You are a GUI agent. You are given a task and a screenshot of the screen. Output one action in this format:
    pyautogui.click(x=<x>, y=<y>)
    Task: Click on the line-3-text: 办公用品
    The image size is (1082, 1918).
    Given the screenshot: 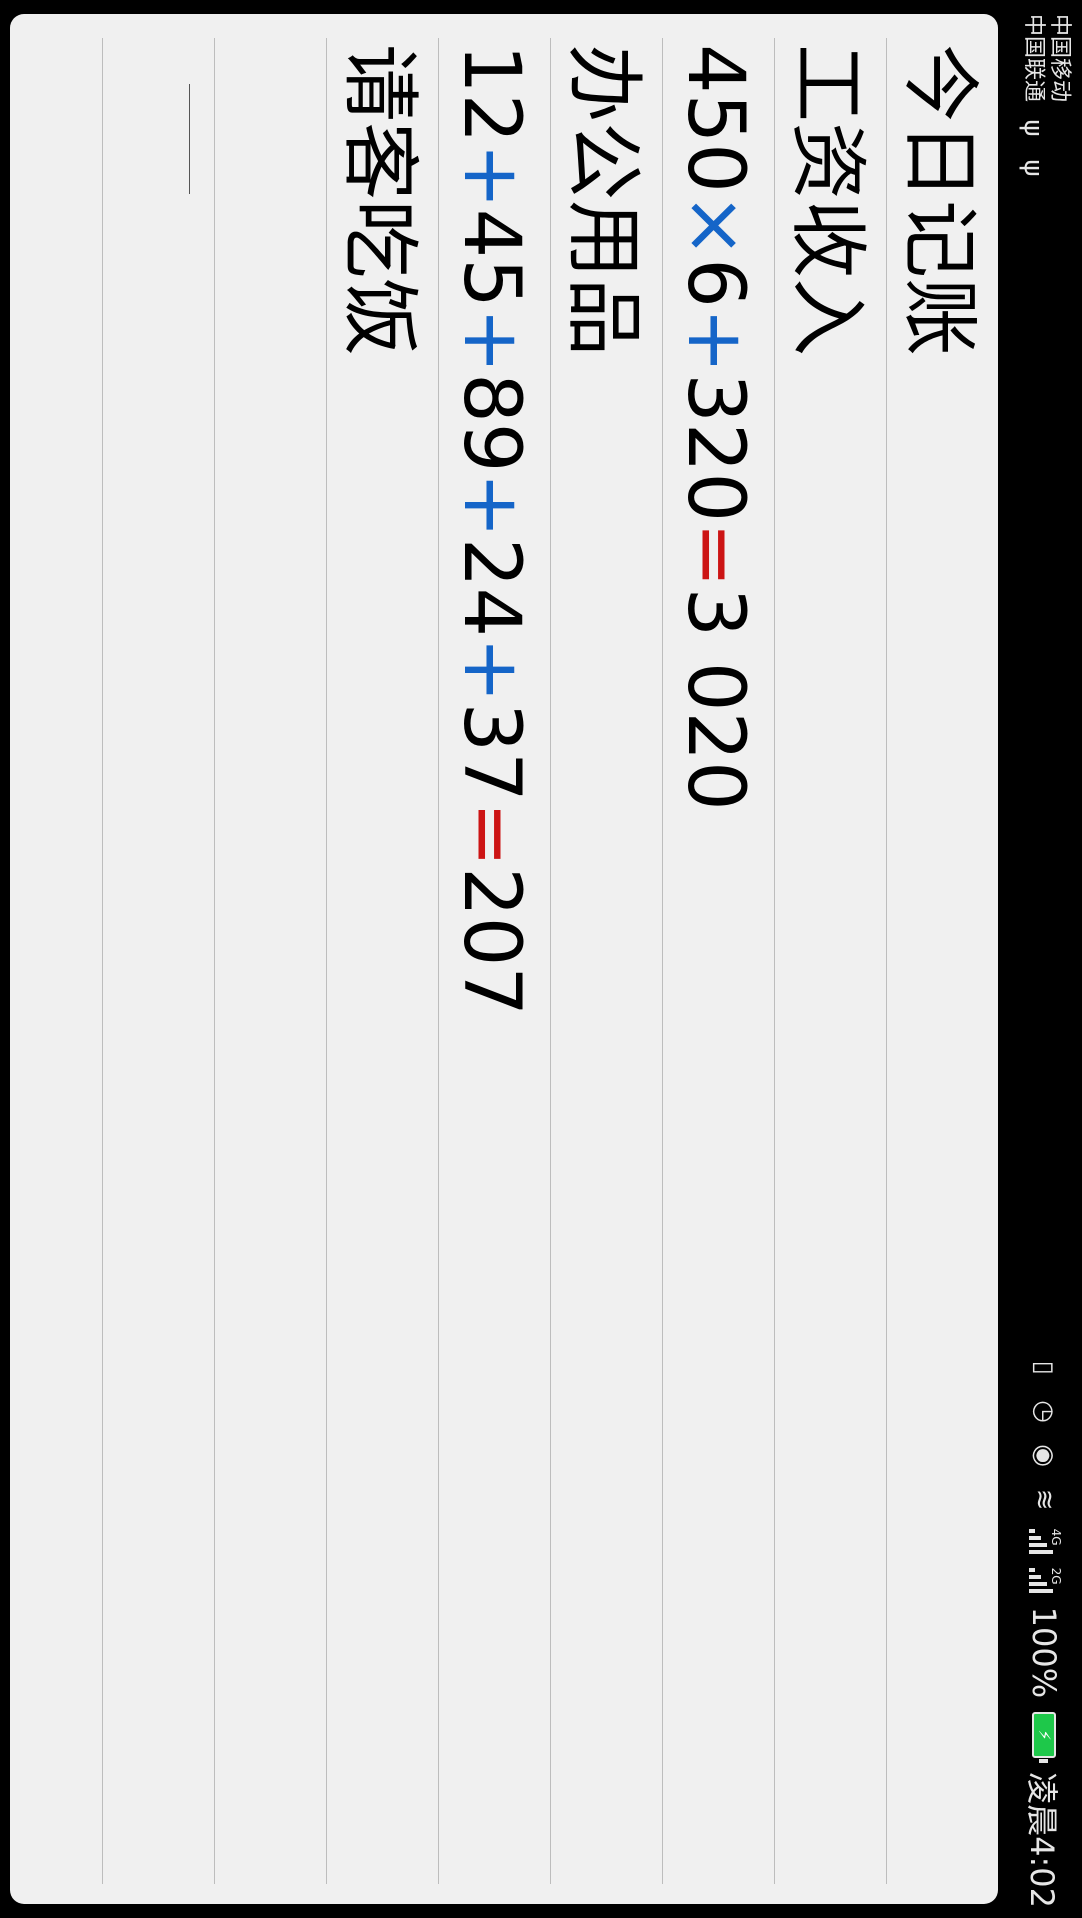 What is the action you would take?
    pyautogui.click(x=603, y=200)
    